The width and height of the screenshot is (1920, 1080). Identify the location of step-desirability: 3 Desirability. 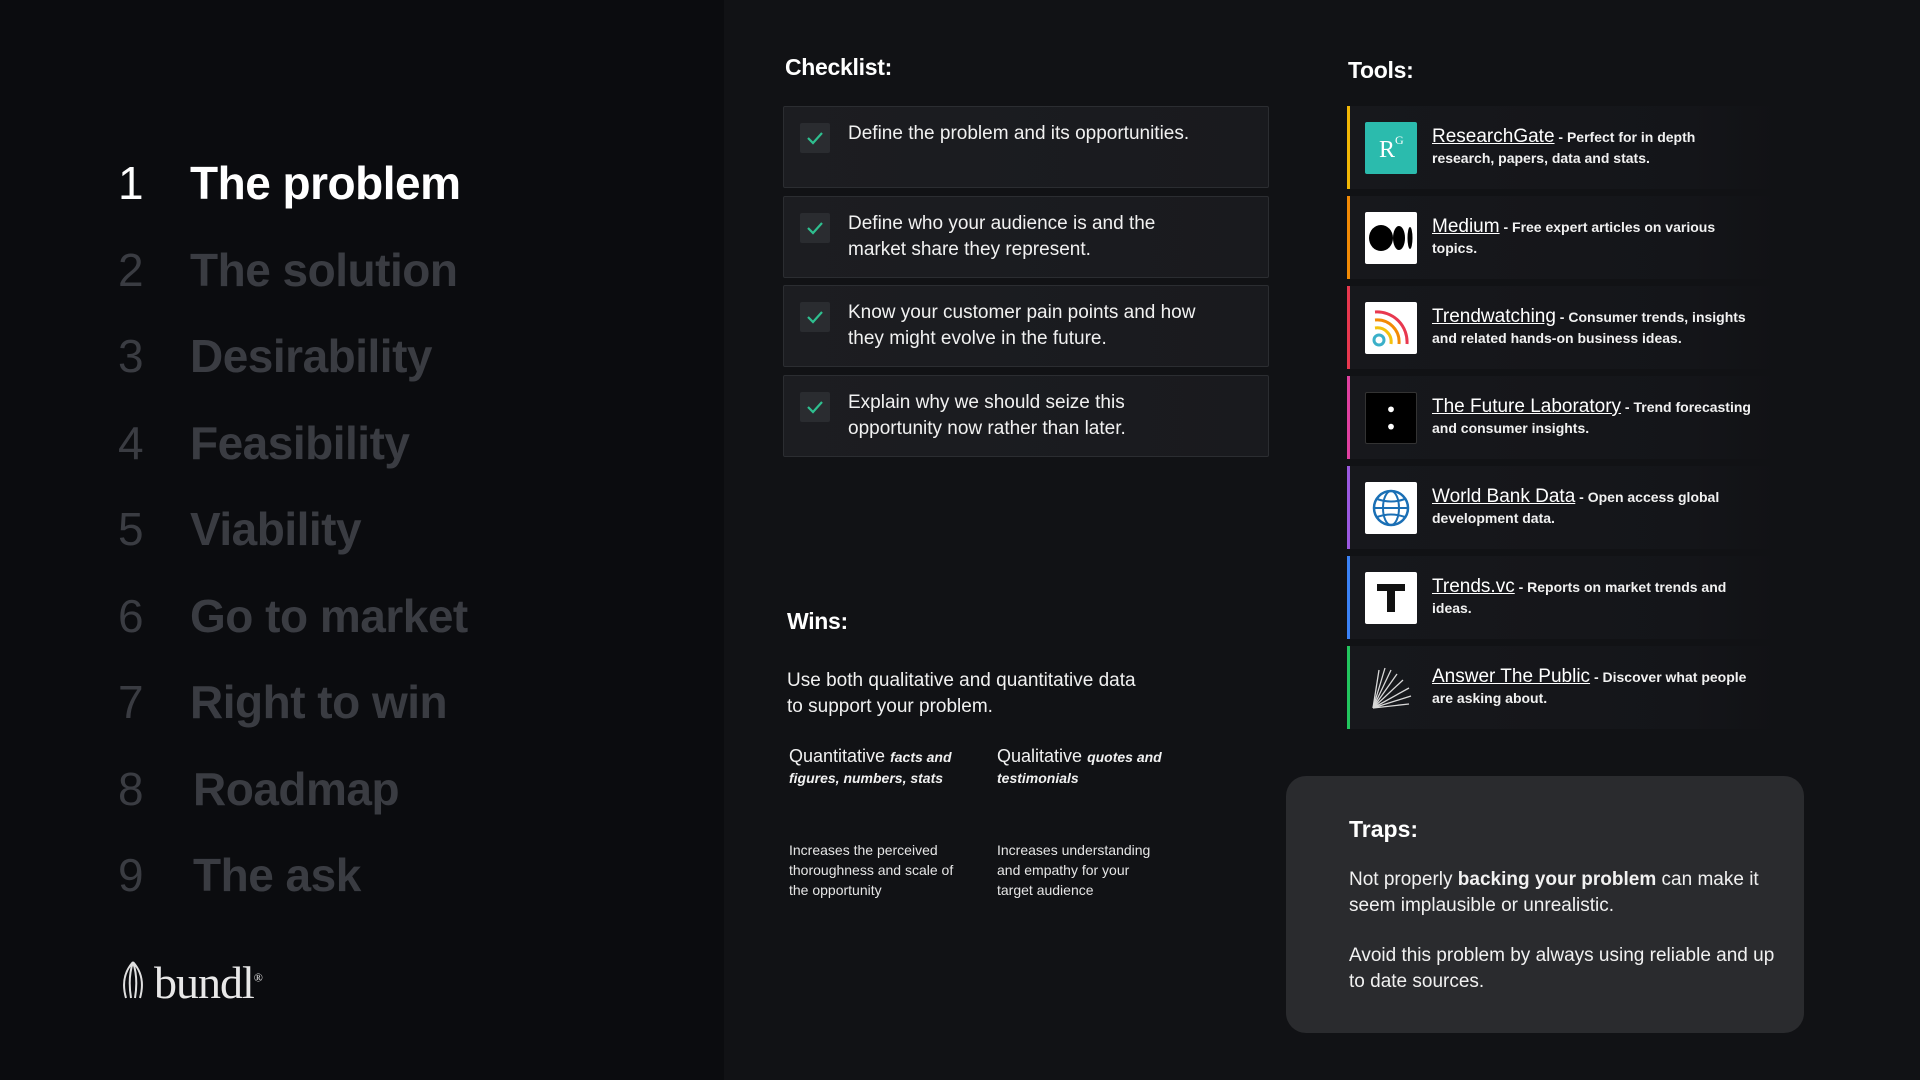
(293, 356).